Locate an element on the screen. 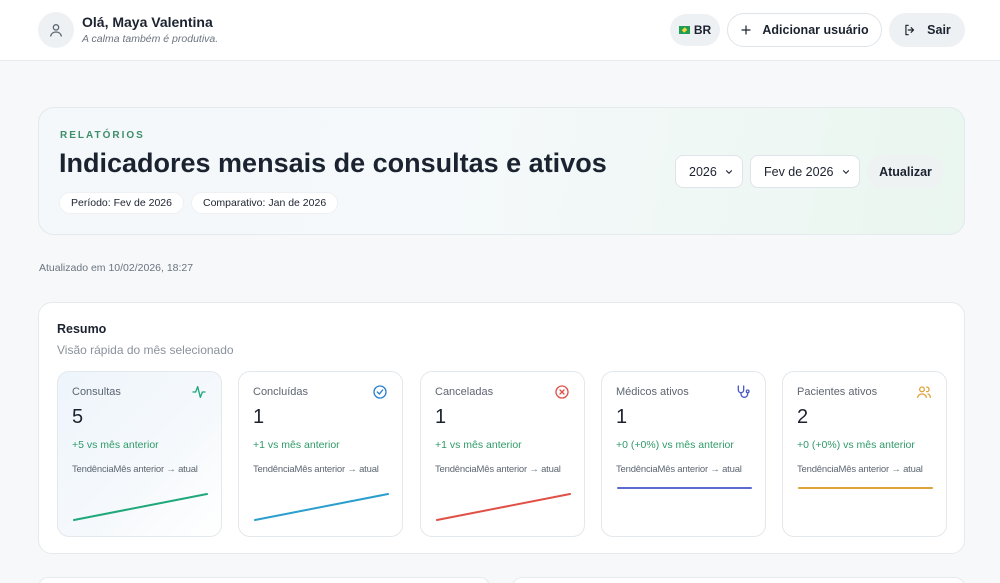 The width and height of the screenshot is (1000, 583). user-avatar is located at coordinates (56, 30).